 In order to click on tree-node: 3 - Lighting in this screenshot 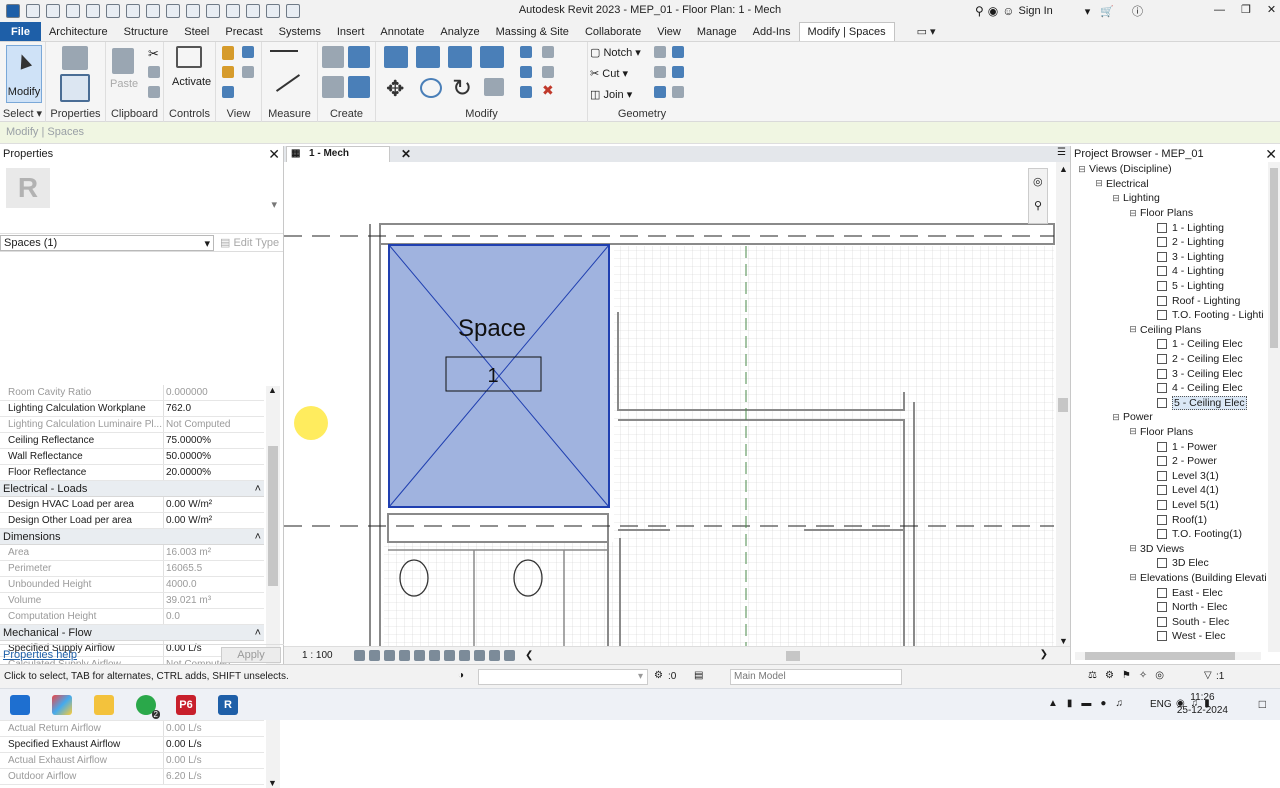, I will do `click(1171, 257)`.